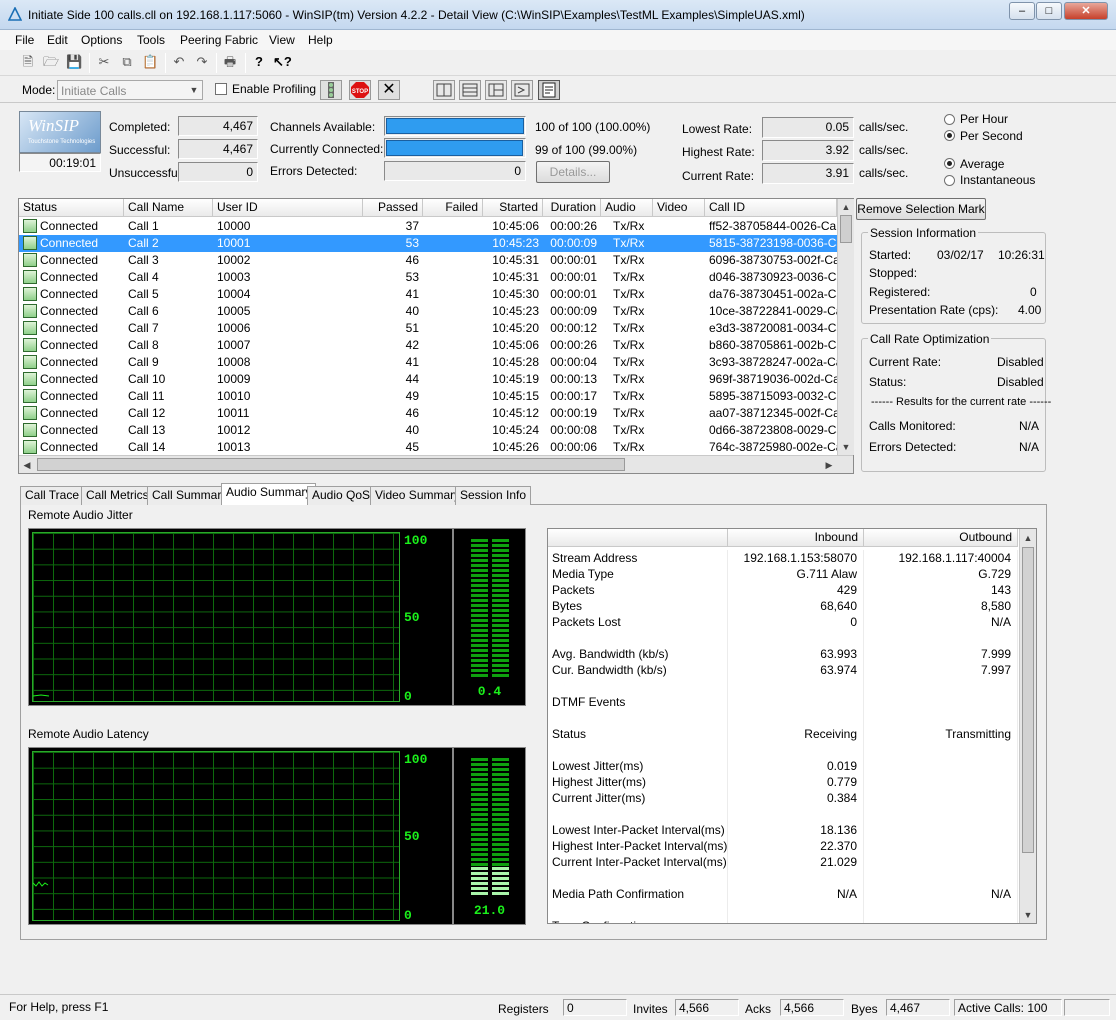 The image size is (1116, 1020). I want to click on scroll-left-icon: ◀, so click(27, 465).